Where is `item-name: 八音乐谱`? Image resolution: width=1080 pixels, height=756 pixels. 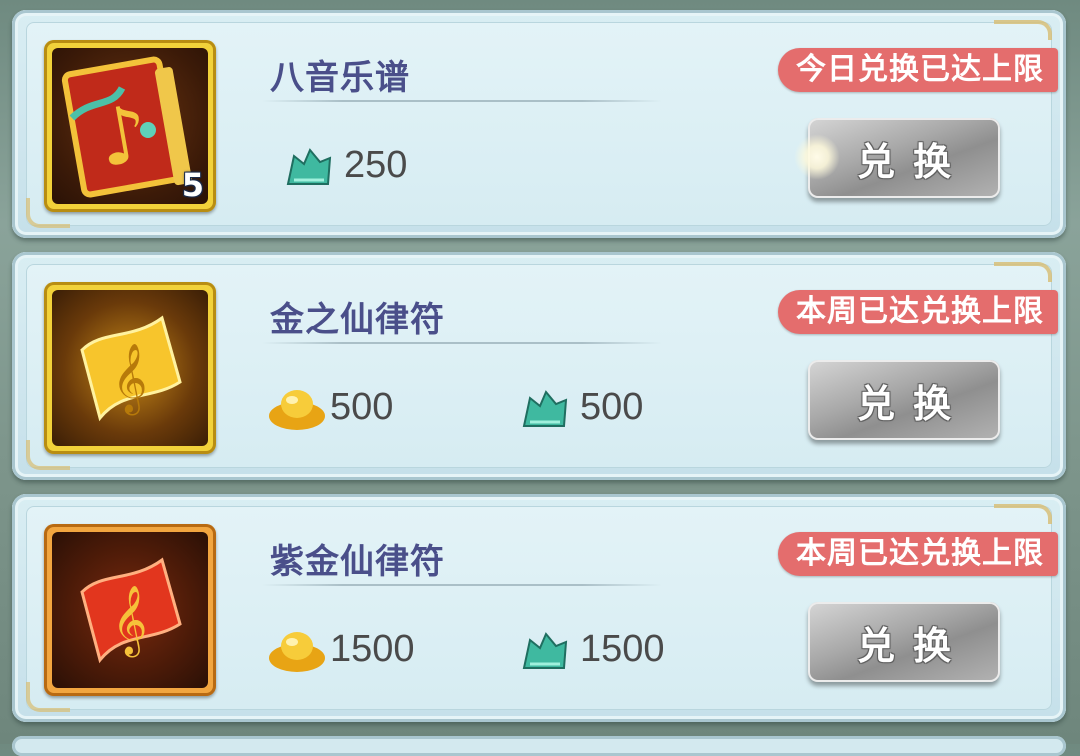
item-name: 八音乐谱 is located at coordinates (340, 78).